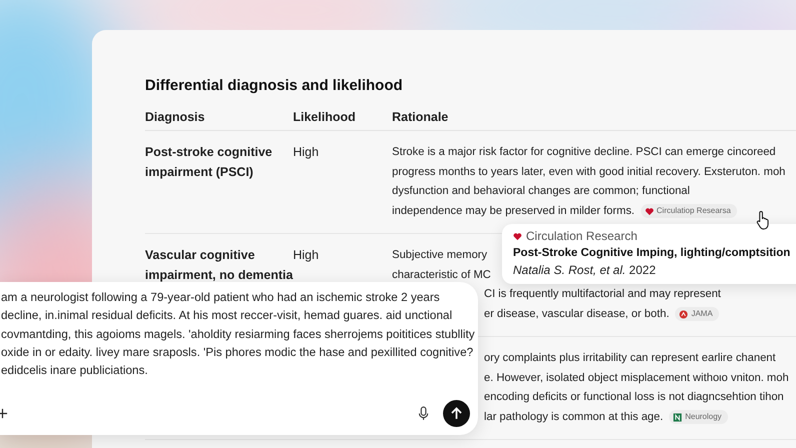  Describe the element at coordinates (654, 253) in the screenshot. I see `article-title: Post-Stroke Cognitive Imping, lighting/comptsition` at that location.